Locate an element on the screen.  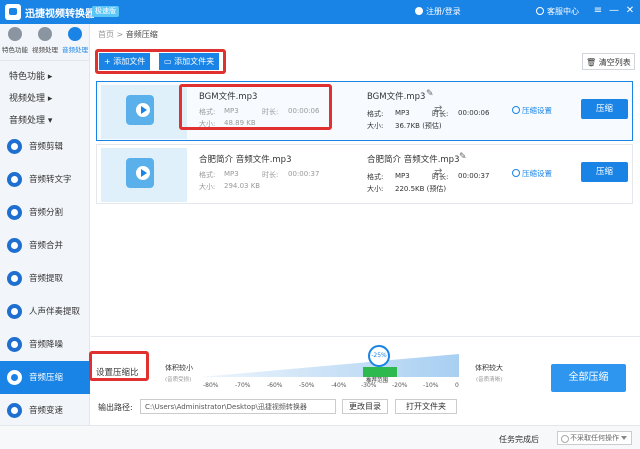
smaller-size-label: 体积较小 is located at coordinates (179, 368).